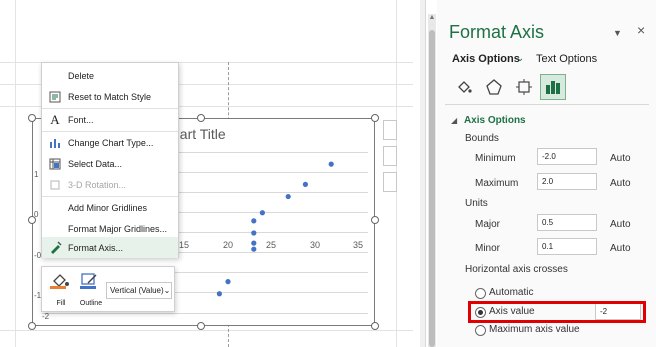 The width and height of the screenshot is (656, 347). What do you see at coordinates (61, 282) in the screenshot?
I see `paint-bucket-icon` at bounding box center [61, 282].